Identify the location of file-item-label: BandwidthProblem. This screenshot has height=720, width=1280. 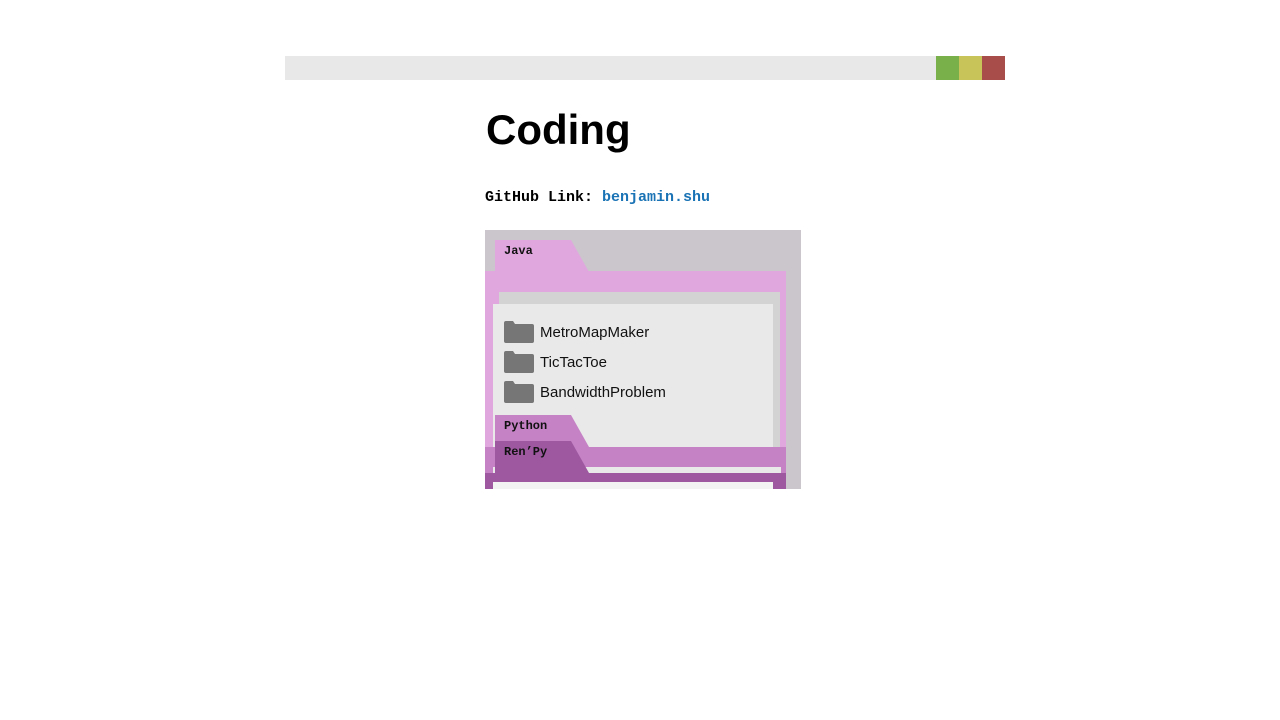
(603, 392).